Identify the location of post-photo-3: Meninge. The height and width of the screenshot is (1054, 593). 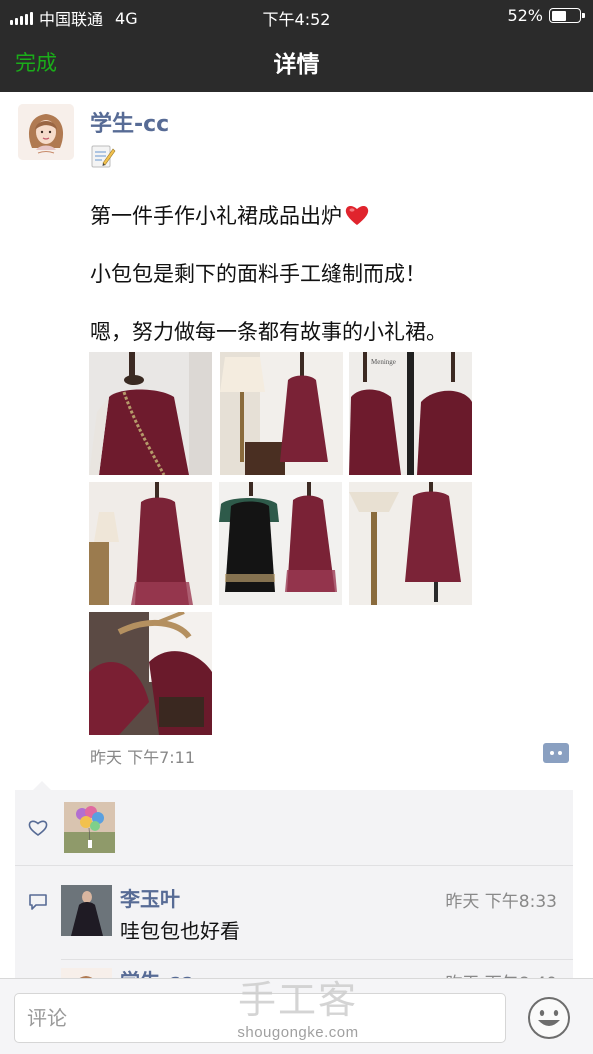
(410, 413).